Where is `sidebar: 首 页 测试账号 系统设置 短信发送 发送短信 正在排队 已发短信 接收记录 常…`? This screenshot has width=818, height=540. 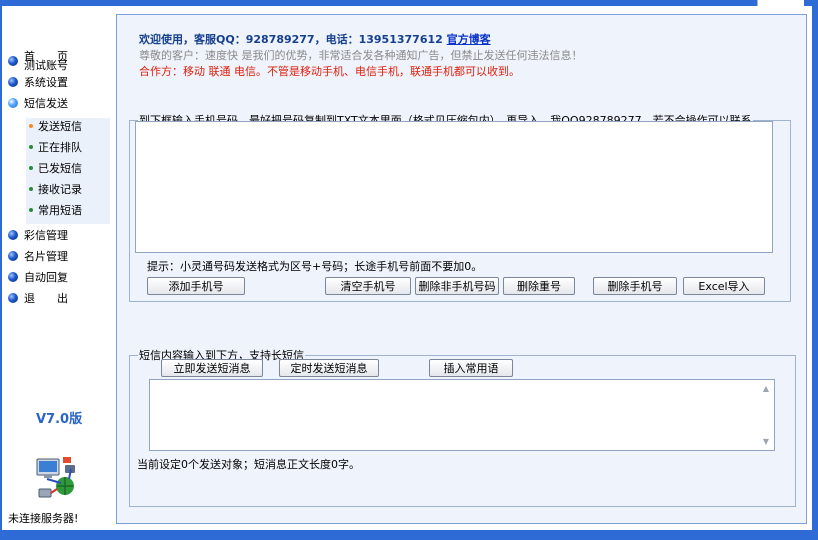
sidebar: 首 页 测试账号 系统设置 短信发送 发送短信 正在排队 已发短信 接收记录 常… is located at coordinates (56, 268).